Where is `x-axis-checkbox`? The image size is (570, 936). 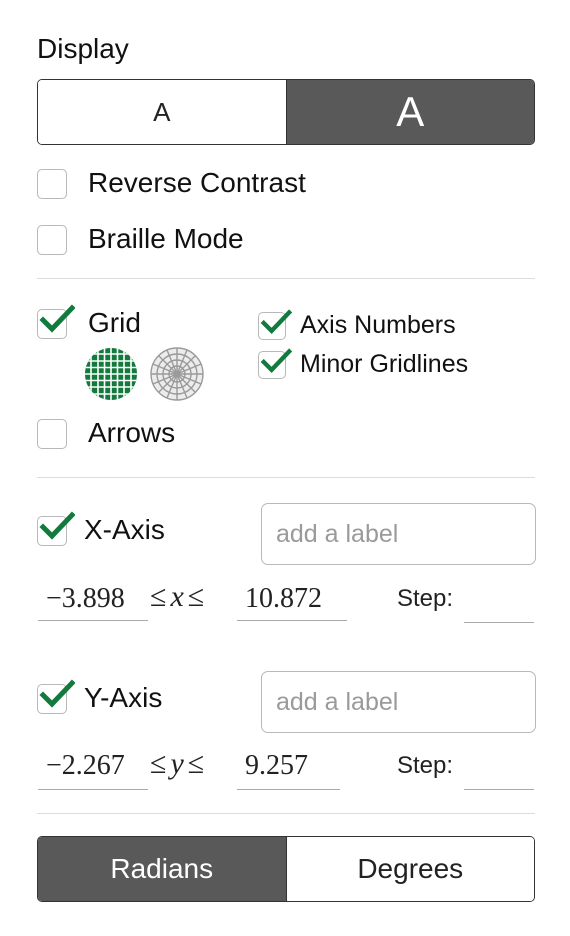 x-axis-checkbox is located at coordinates (56, 528).